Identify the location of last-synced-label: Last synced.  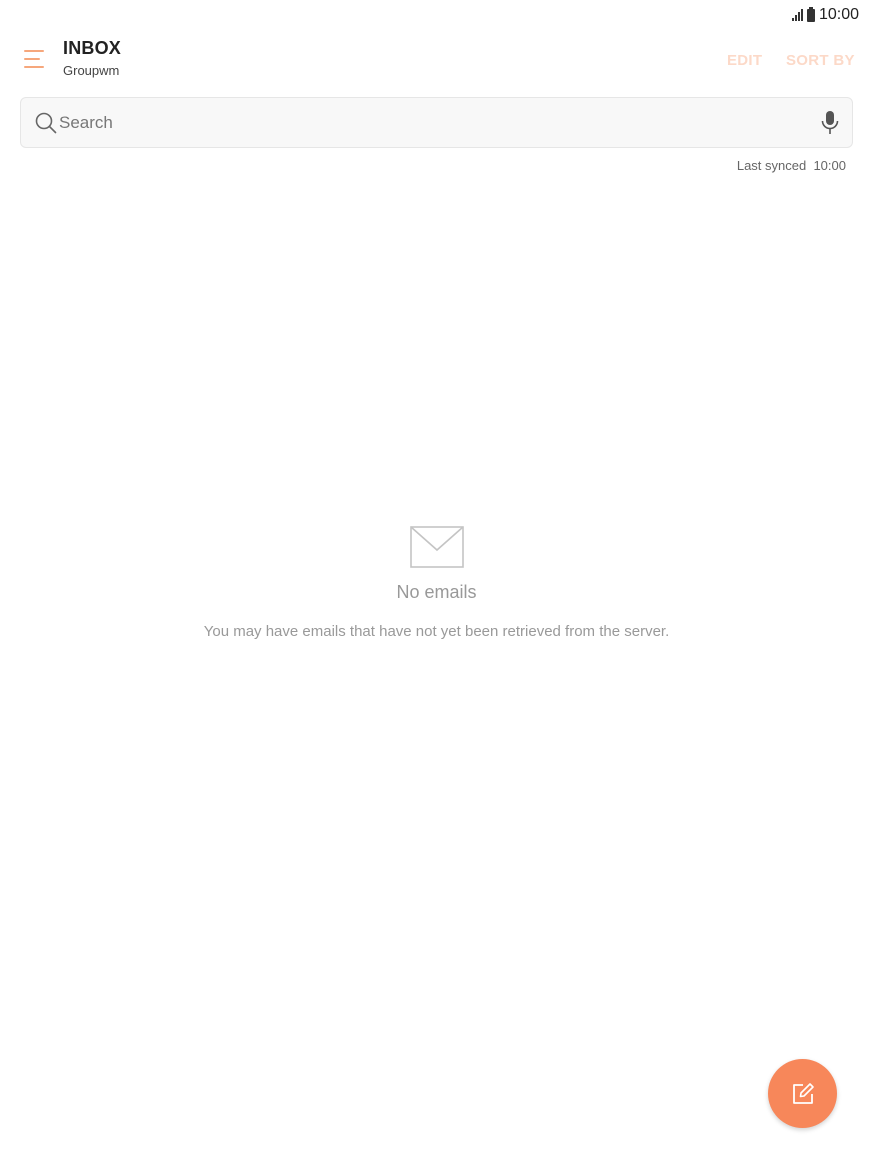
(771, 165).